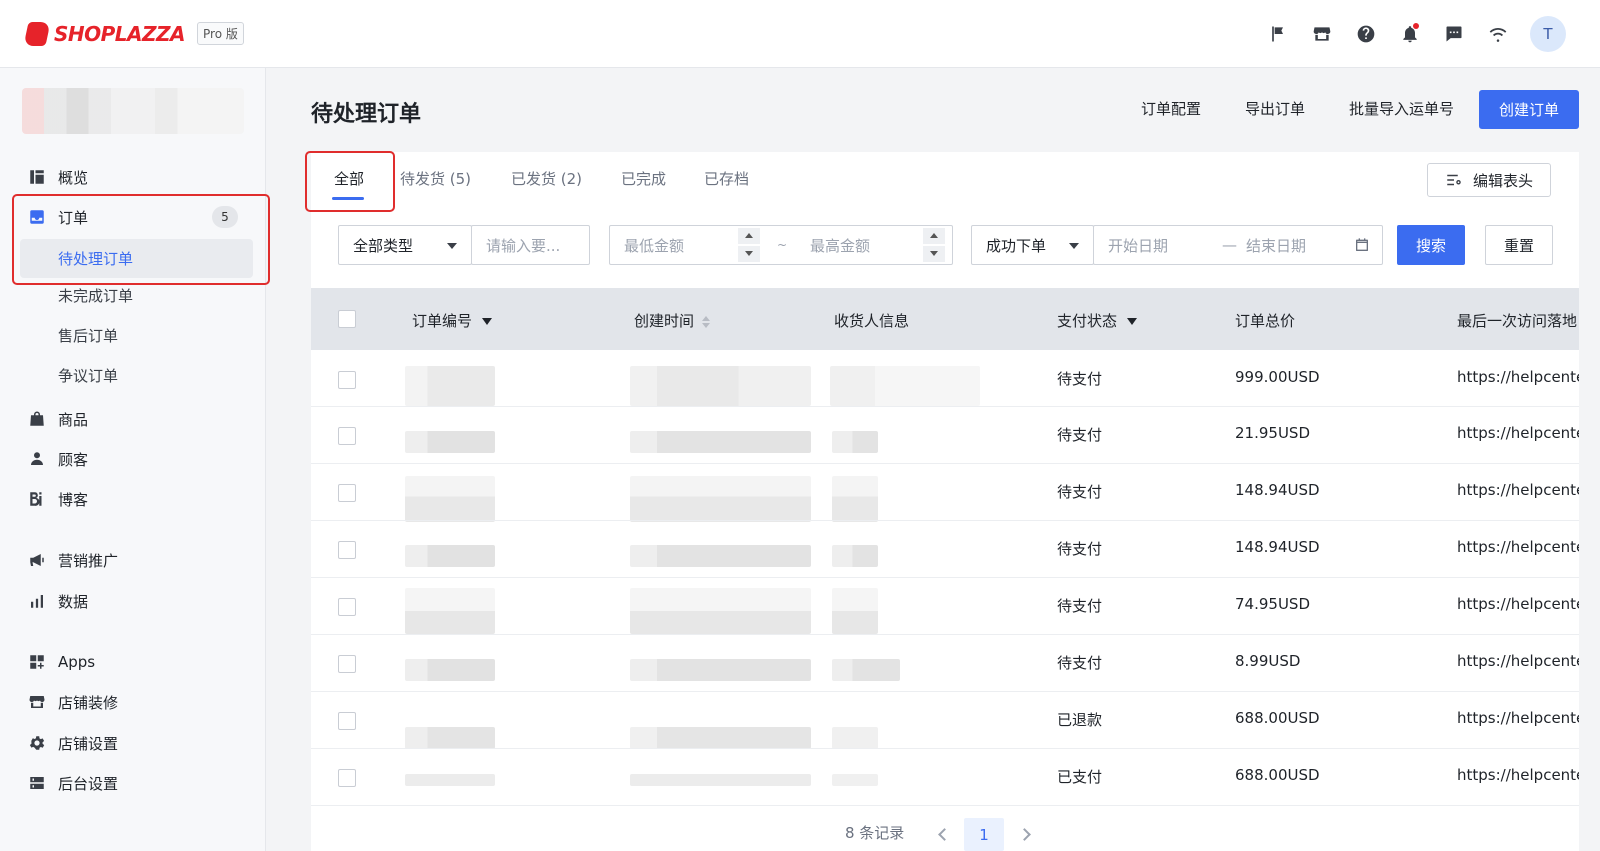 The image size is (1600, 851). I want to click on order-config-button: 订单配置, so click(1171, 108).